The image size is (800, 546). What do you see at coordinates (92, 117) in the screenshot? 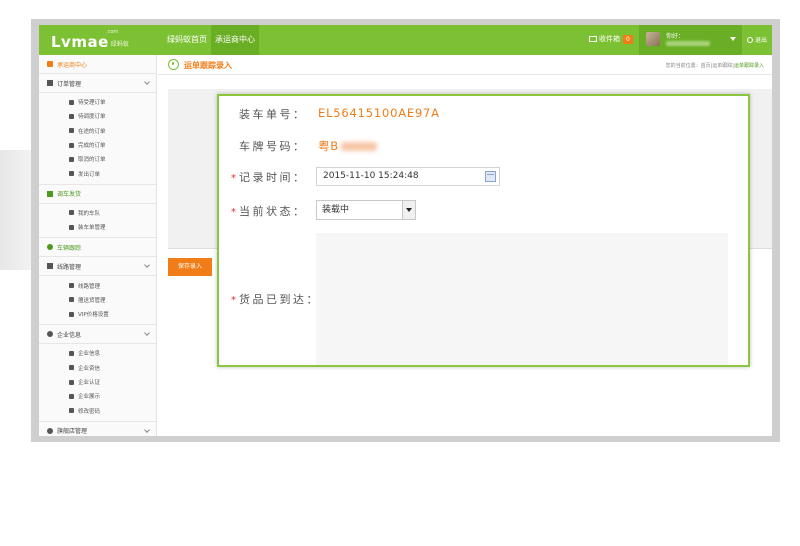
I see `sidebar-item-label: 待调度订单` at bounding box center [92, 117].